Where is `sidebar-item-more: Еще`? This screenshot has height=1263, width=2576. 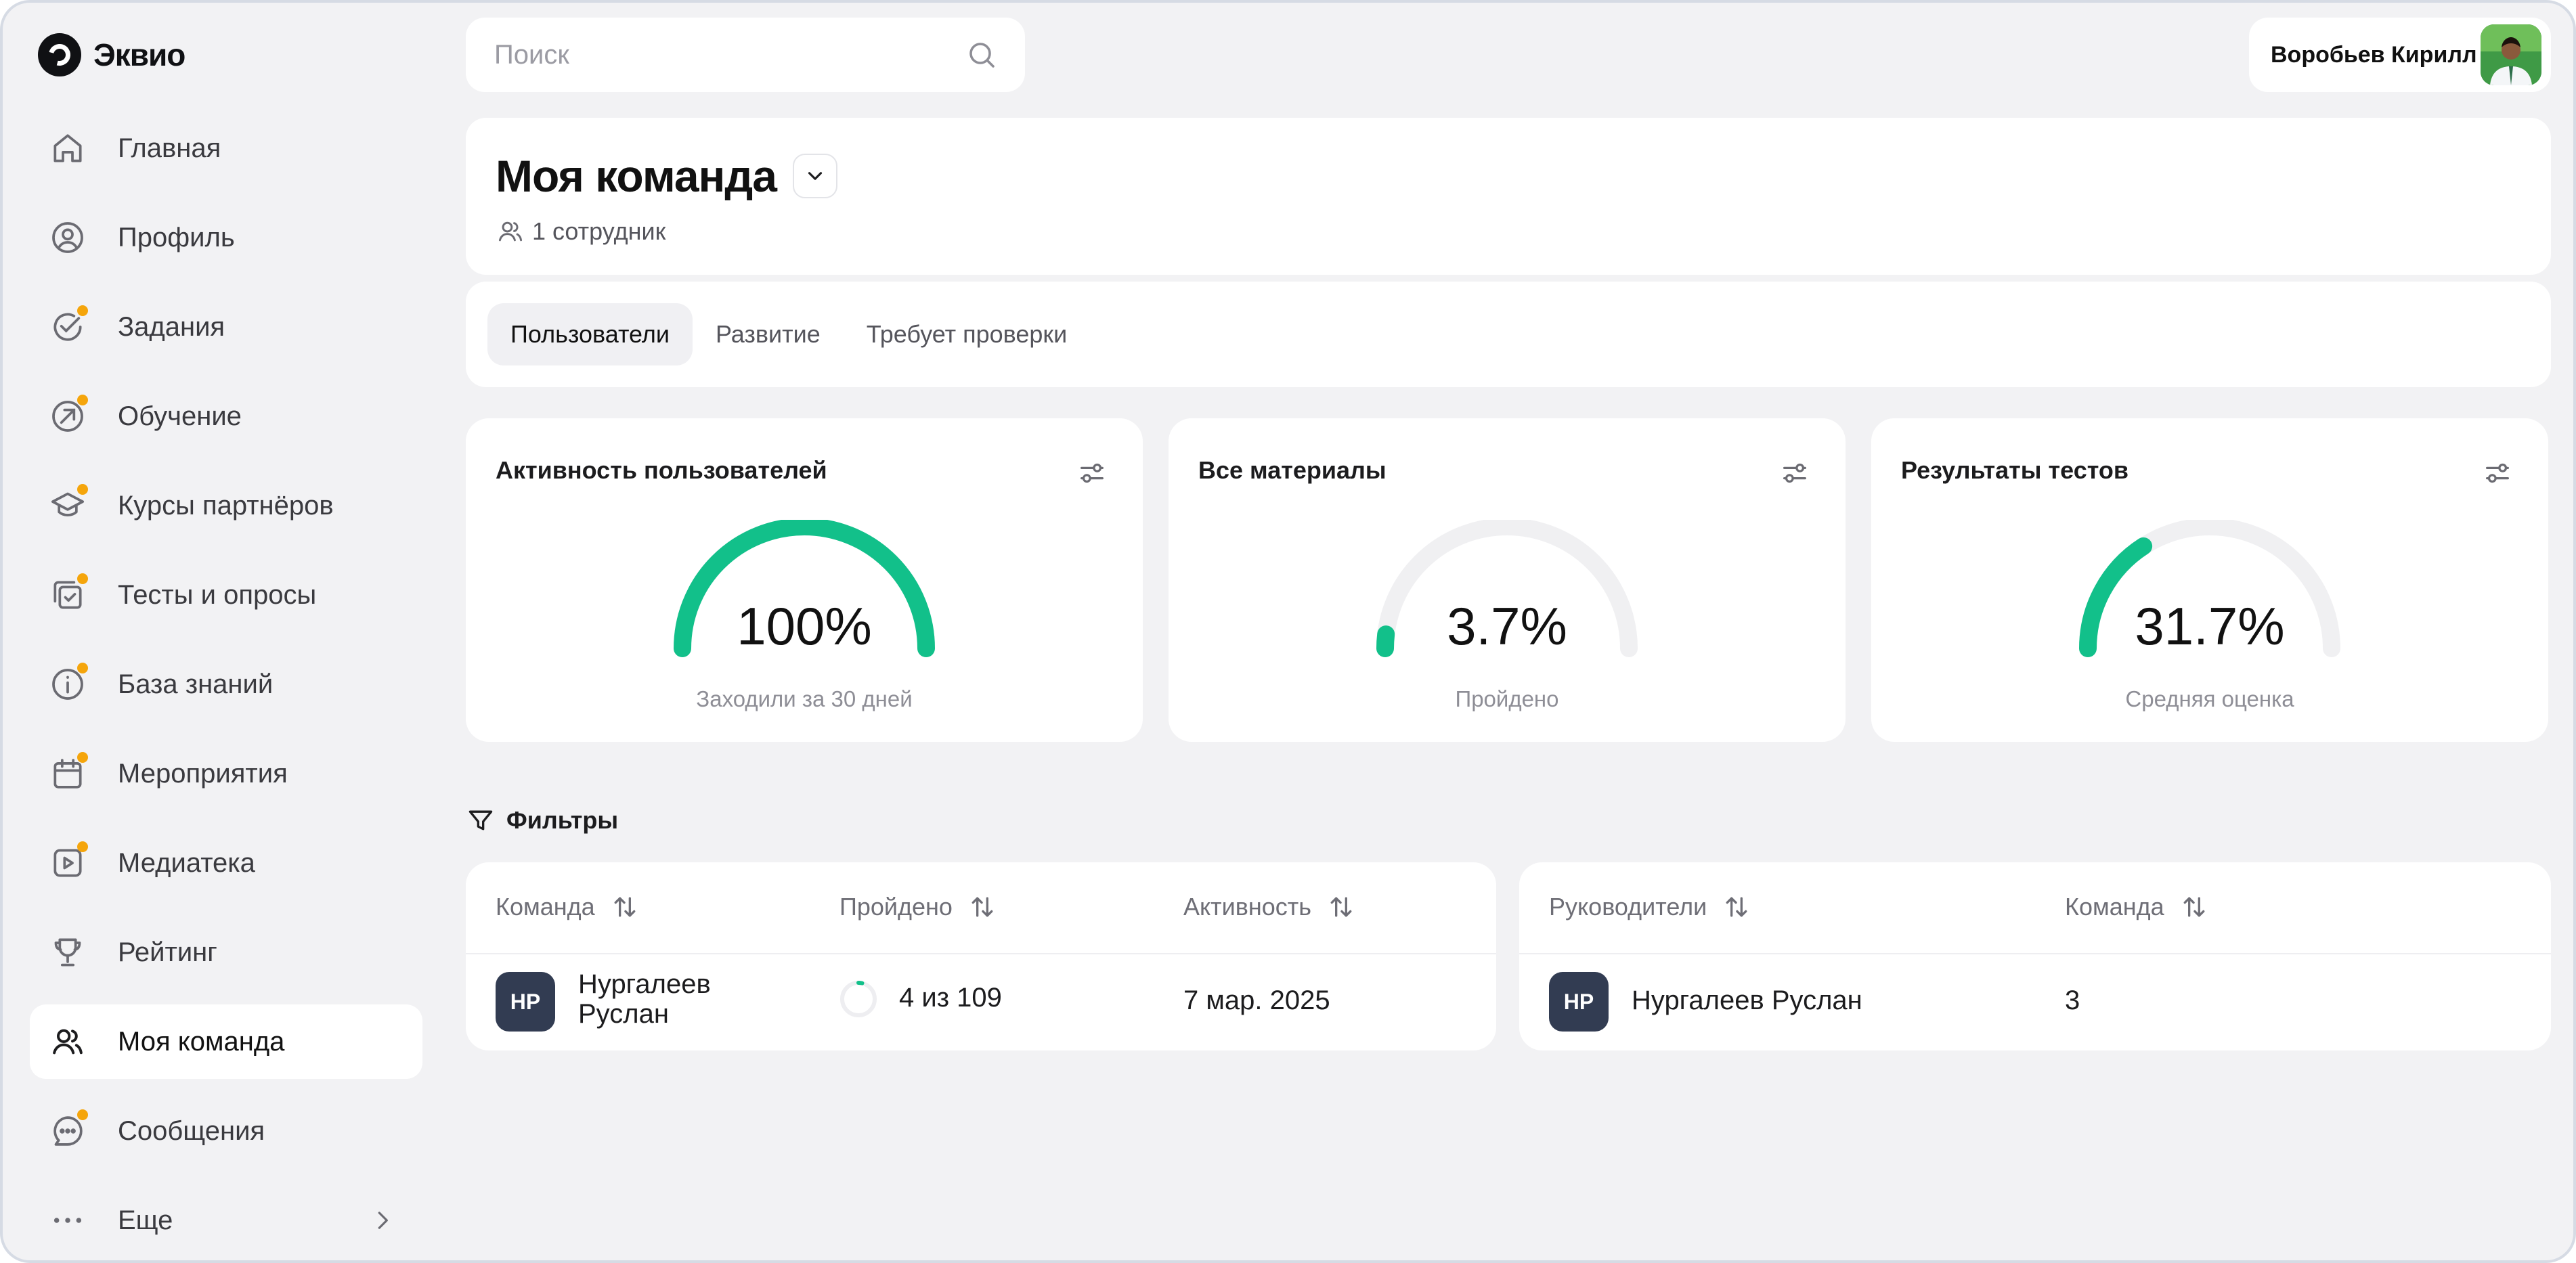
sidebar-item-more: Еще is located at coordinates (226, 1220).